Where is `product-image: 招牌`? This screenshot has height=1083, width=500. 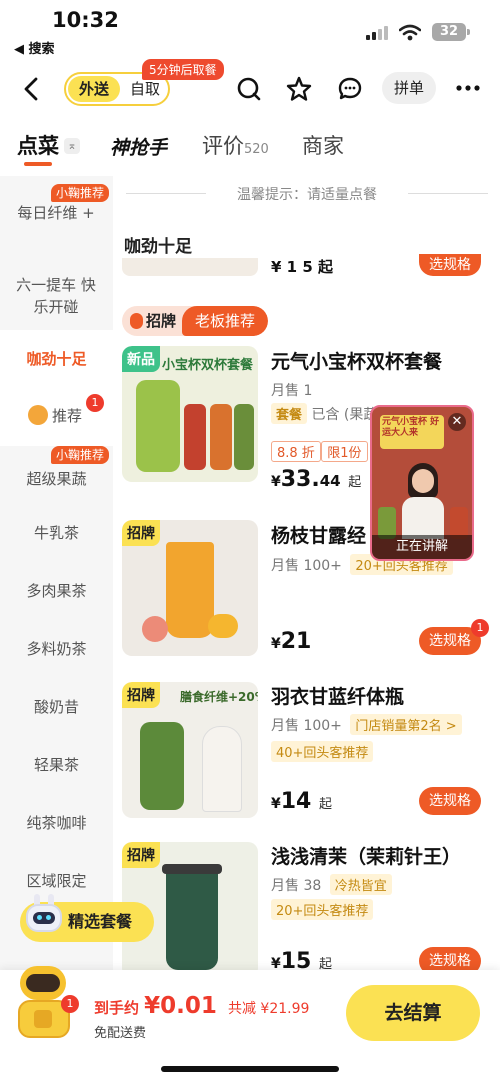 product-image: 招牌 is located at coordinates (190, 588).